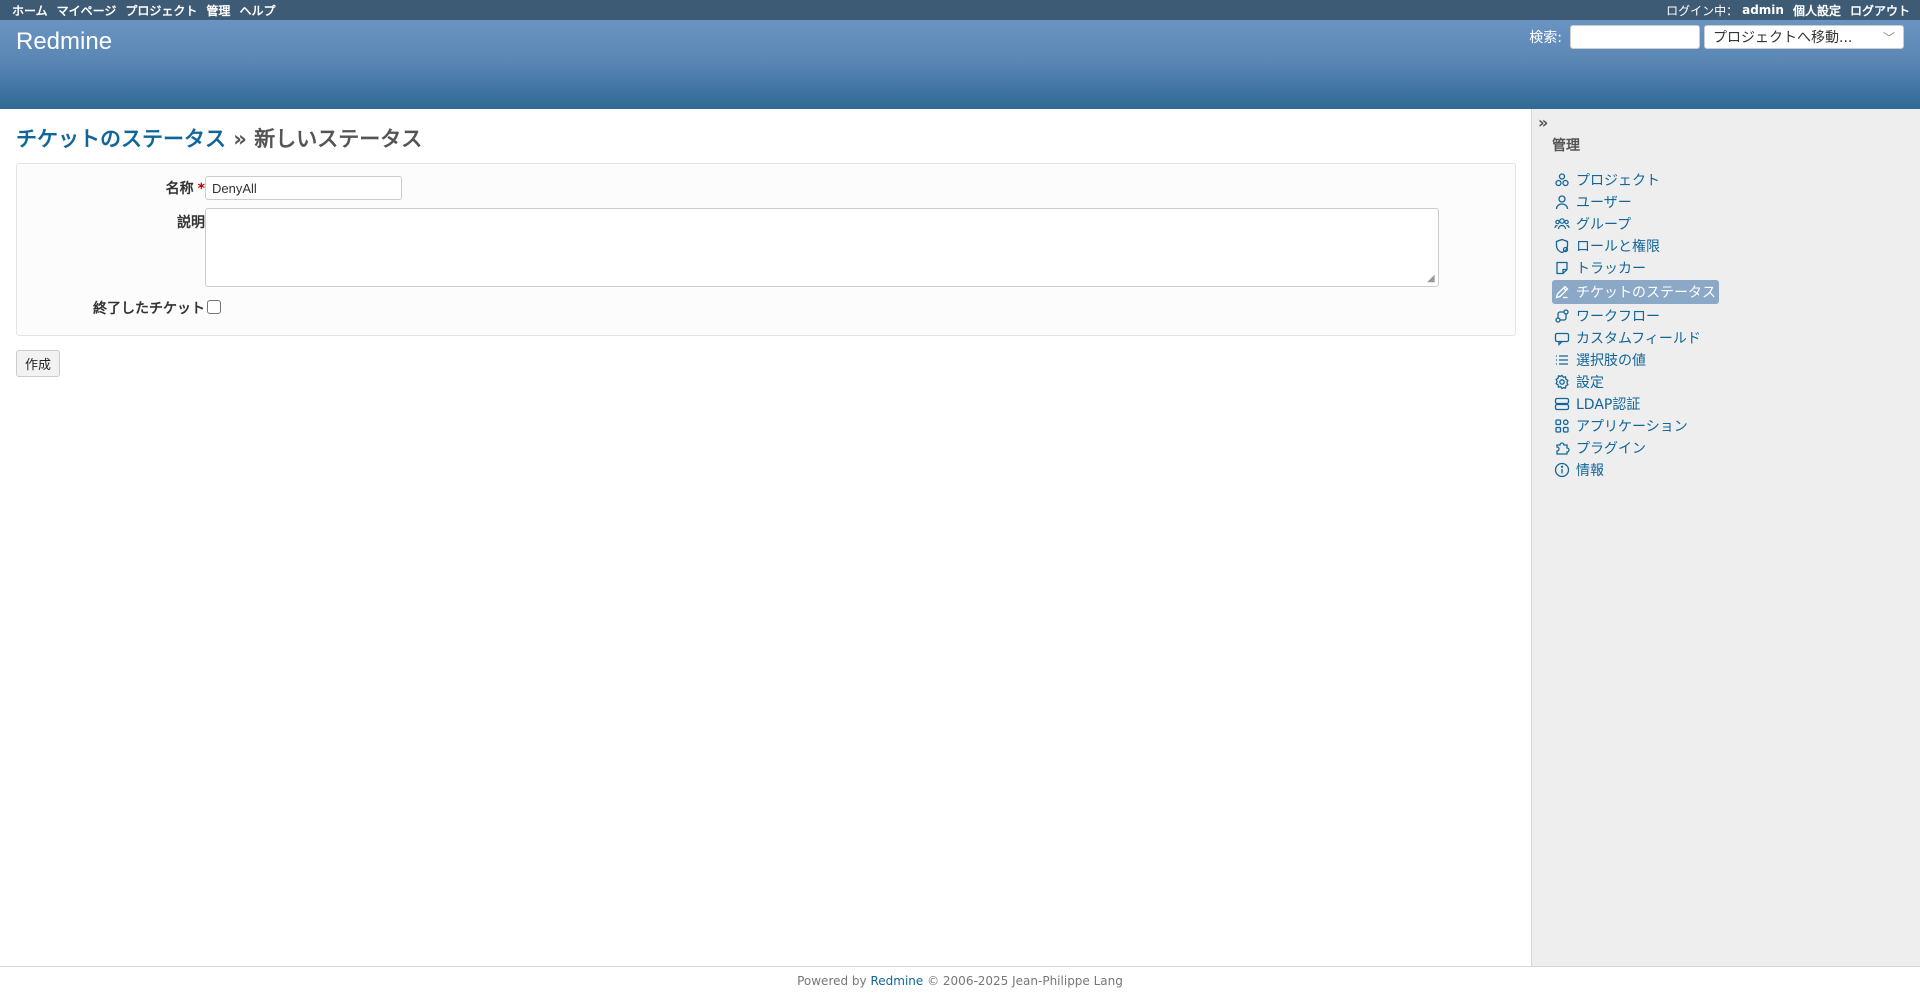 The width and height of the screenshot is (1920, 995). What do you see at coordinates (896, 981) in the screenshot?
I see `footer-redmine-link: Redmine` at bounding box center [896, 981].